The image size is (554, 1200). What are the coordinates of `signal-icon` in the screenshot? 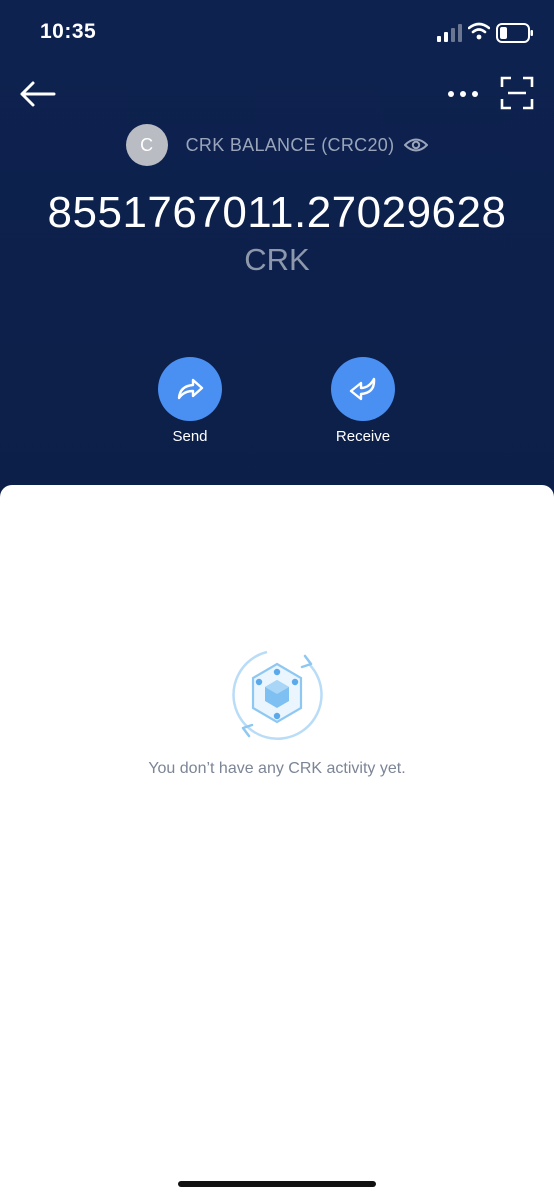 It's located at (449, 33).